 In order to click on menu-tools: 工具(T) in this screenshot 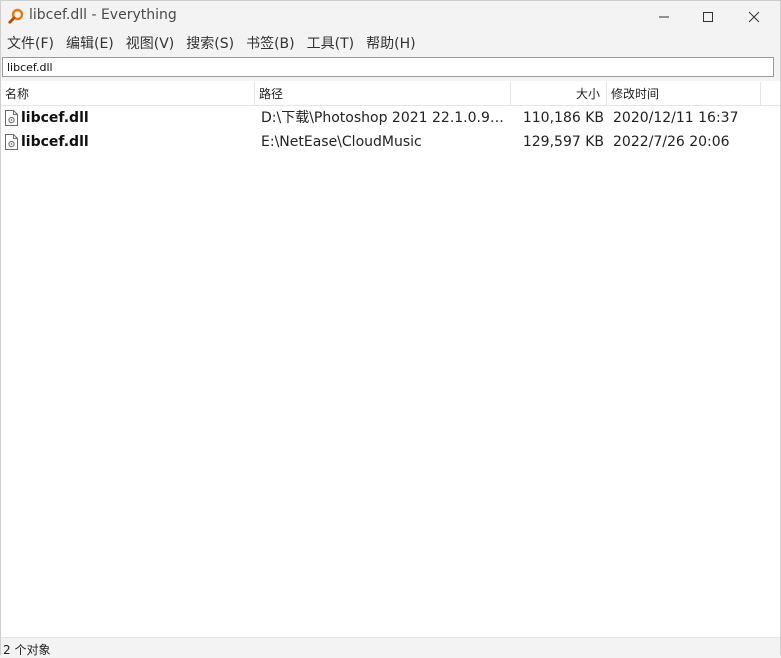, I will do `click(333, 43)`.